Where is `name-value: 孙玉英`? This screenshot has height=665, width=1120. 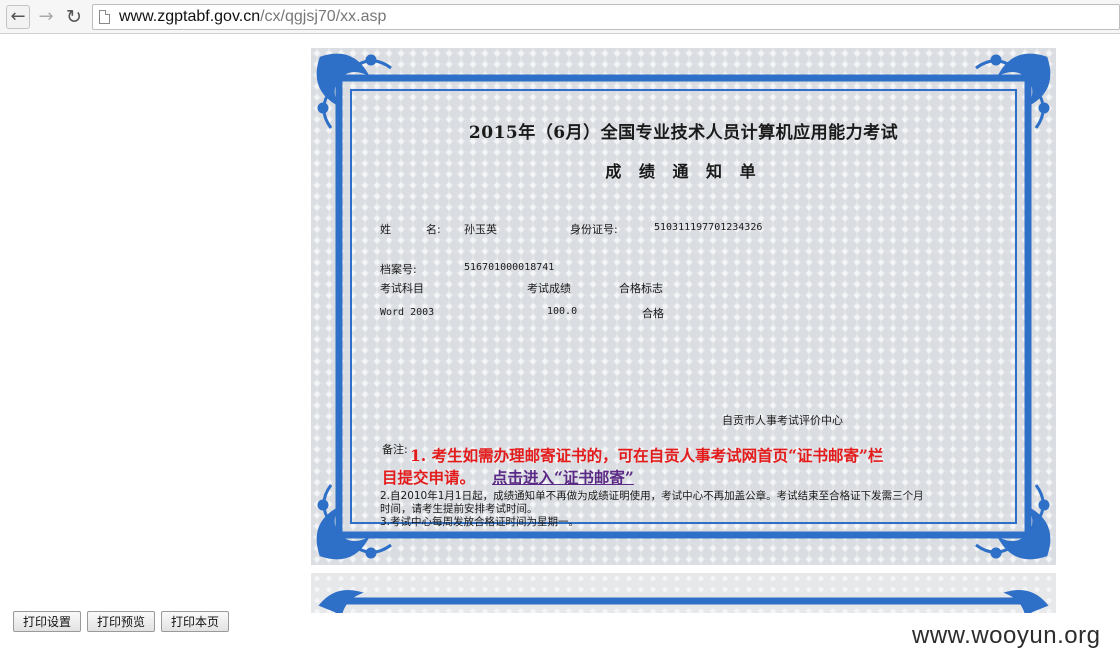
name-value: 孙玉英 is located at coordinates (480, 229).